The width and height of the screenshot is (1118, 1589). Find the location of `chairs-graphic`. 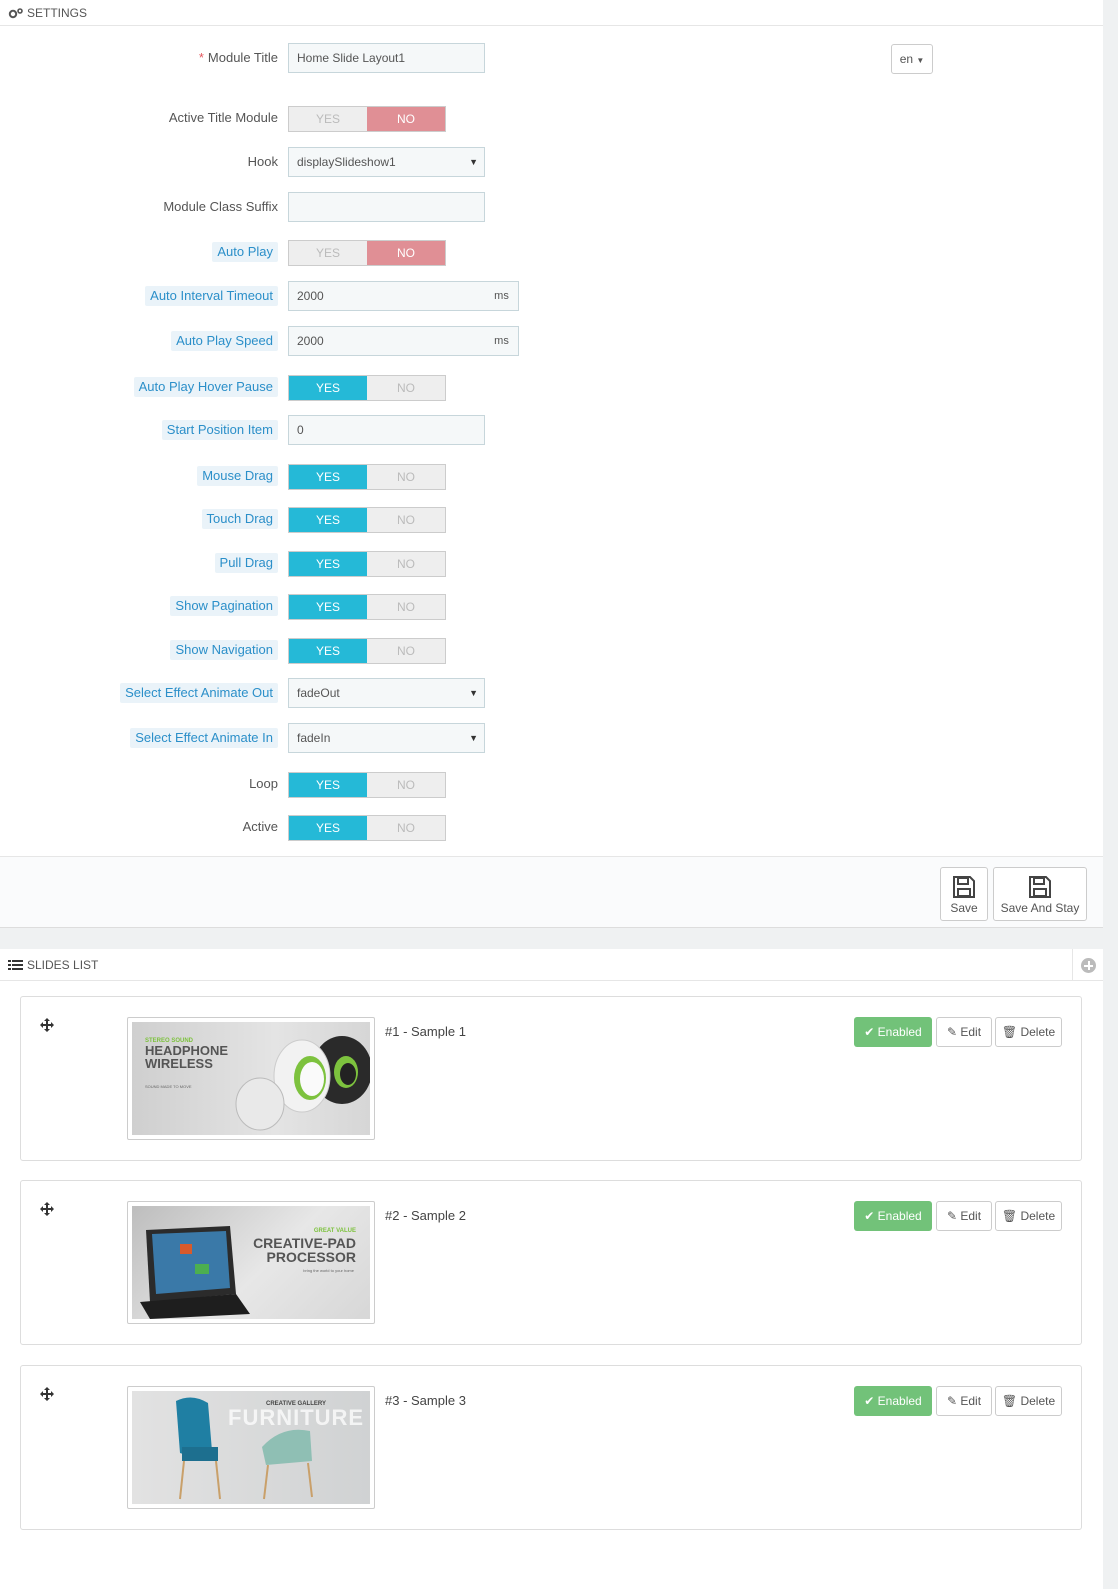

chairs-graphic is located at coordinates (244, 1448).